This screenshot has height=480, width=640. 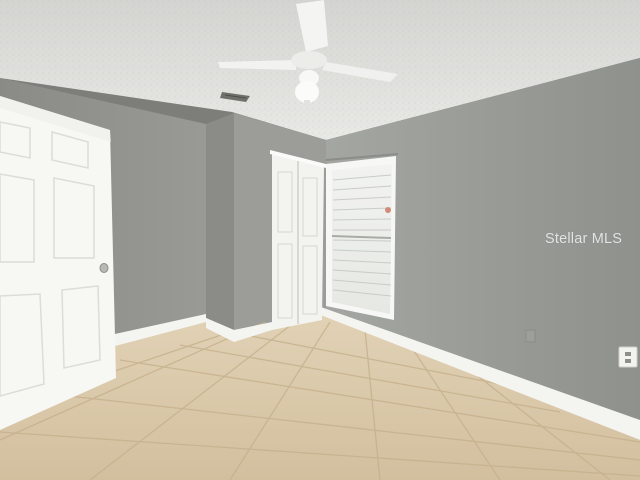 What do you see at coordinates (628, 357) in the screenshot?
I see `wall-outlet` at bounding box center [628, 357].